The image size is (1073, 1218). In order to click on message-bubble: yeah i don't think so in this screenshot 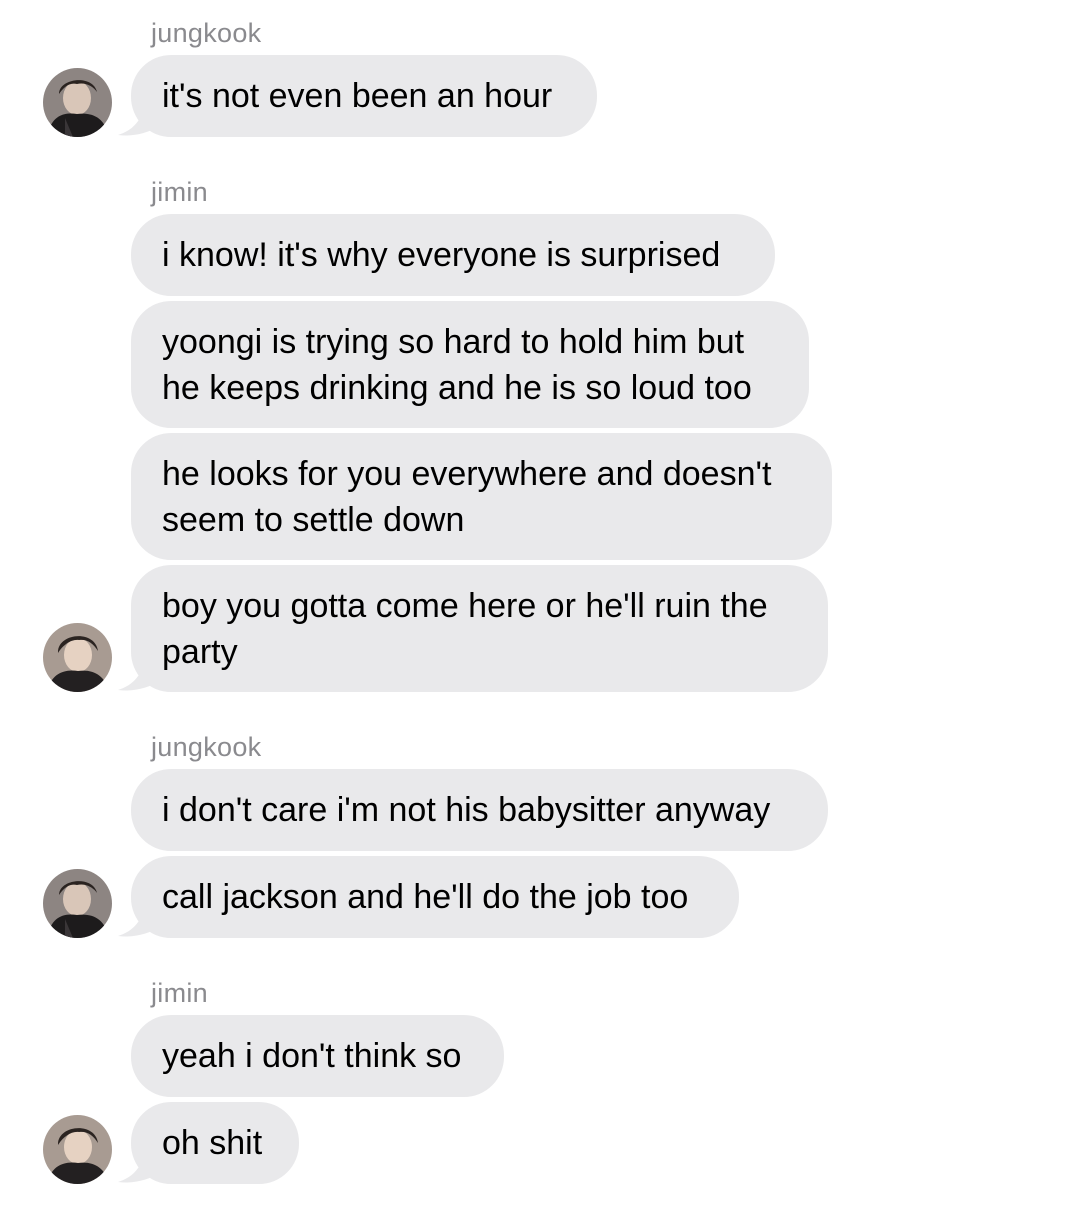, I will do `click(317, 1056)`.